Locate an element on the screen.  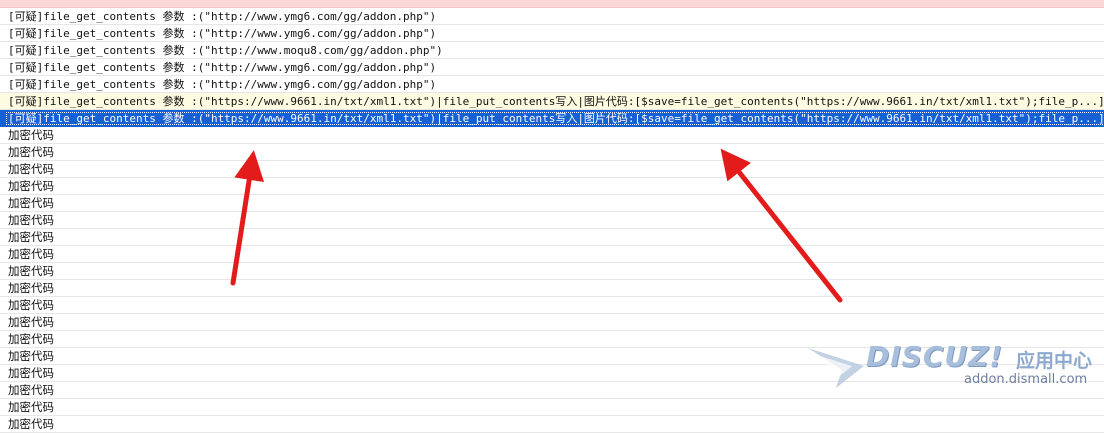
watermark-url: addon.dismall.com is located at coordinates (1026, 379).